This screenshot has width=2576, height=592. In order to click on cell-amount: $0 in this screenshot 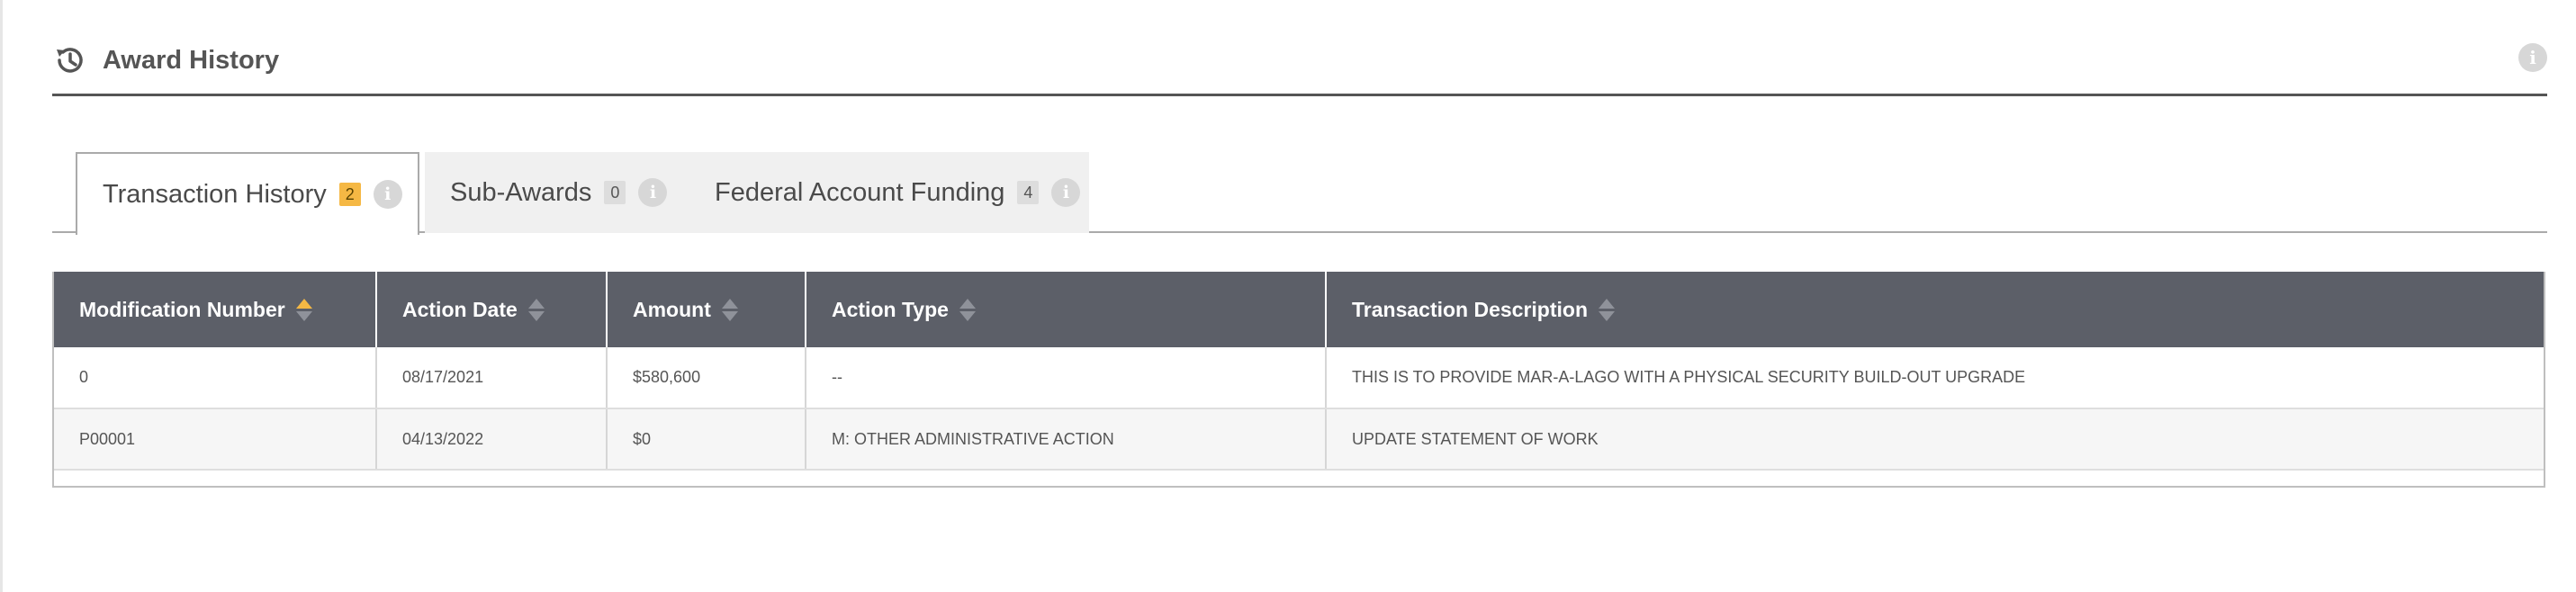, I will do `click(706, 439)`.